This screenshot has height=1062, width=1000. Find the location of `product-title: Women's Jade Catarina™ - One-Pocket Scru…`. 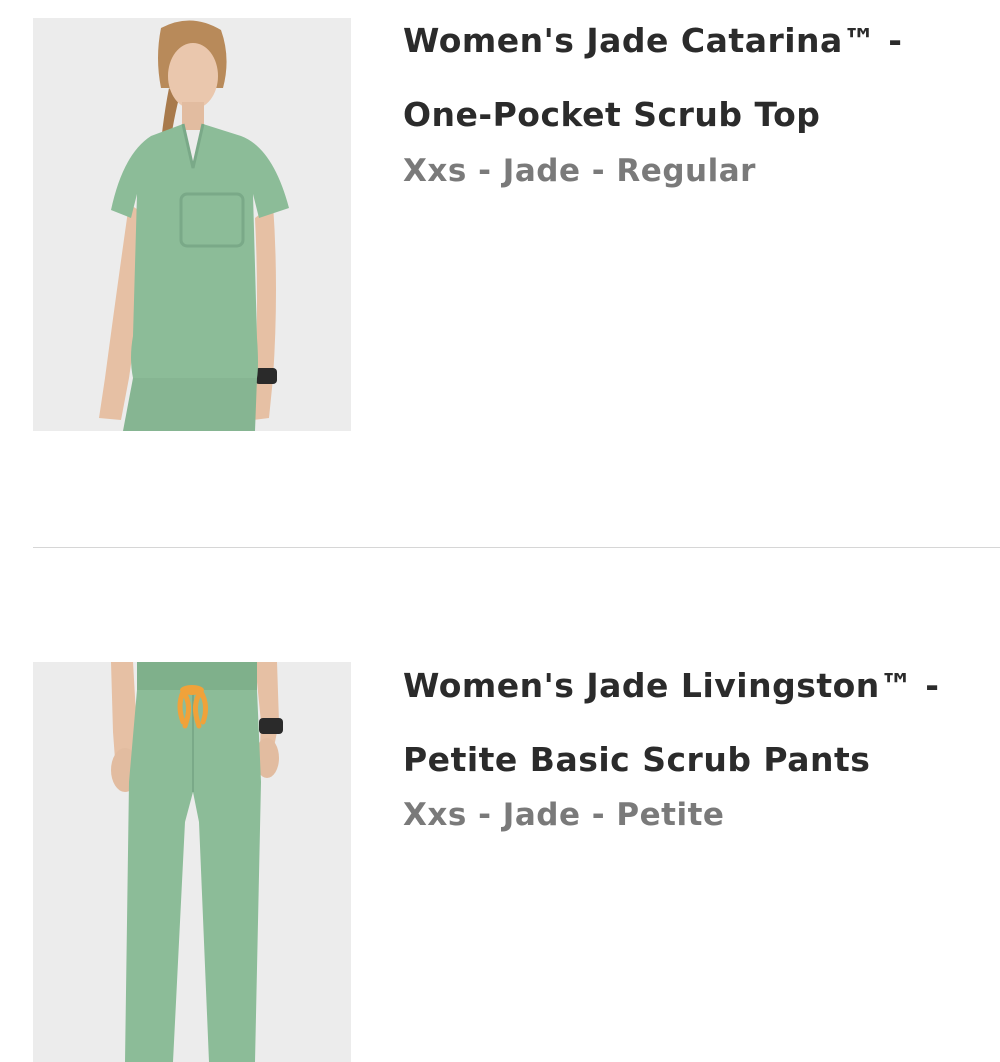

product-title: Women's Jade Catarina™ - One-Pocket Scru… is located at coordinates (698, 78).